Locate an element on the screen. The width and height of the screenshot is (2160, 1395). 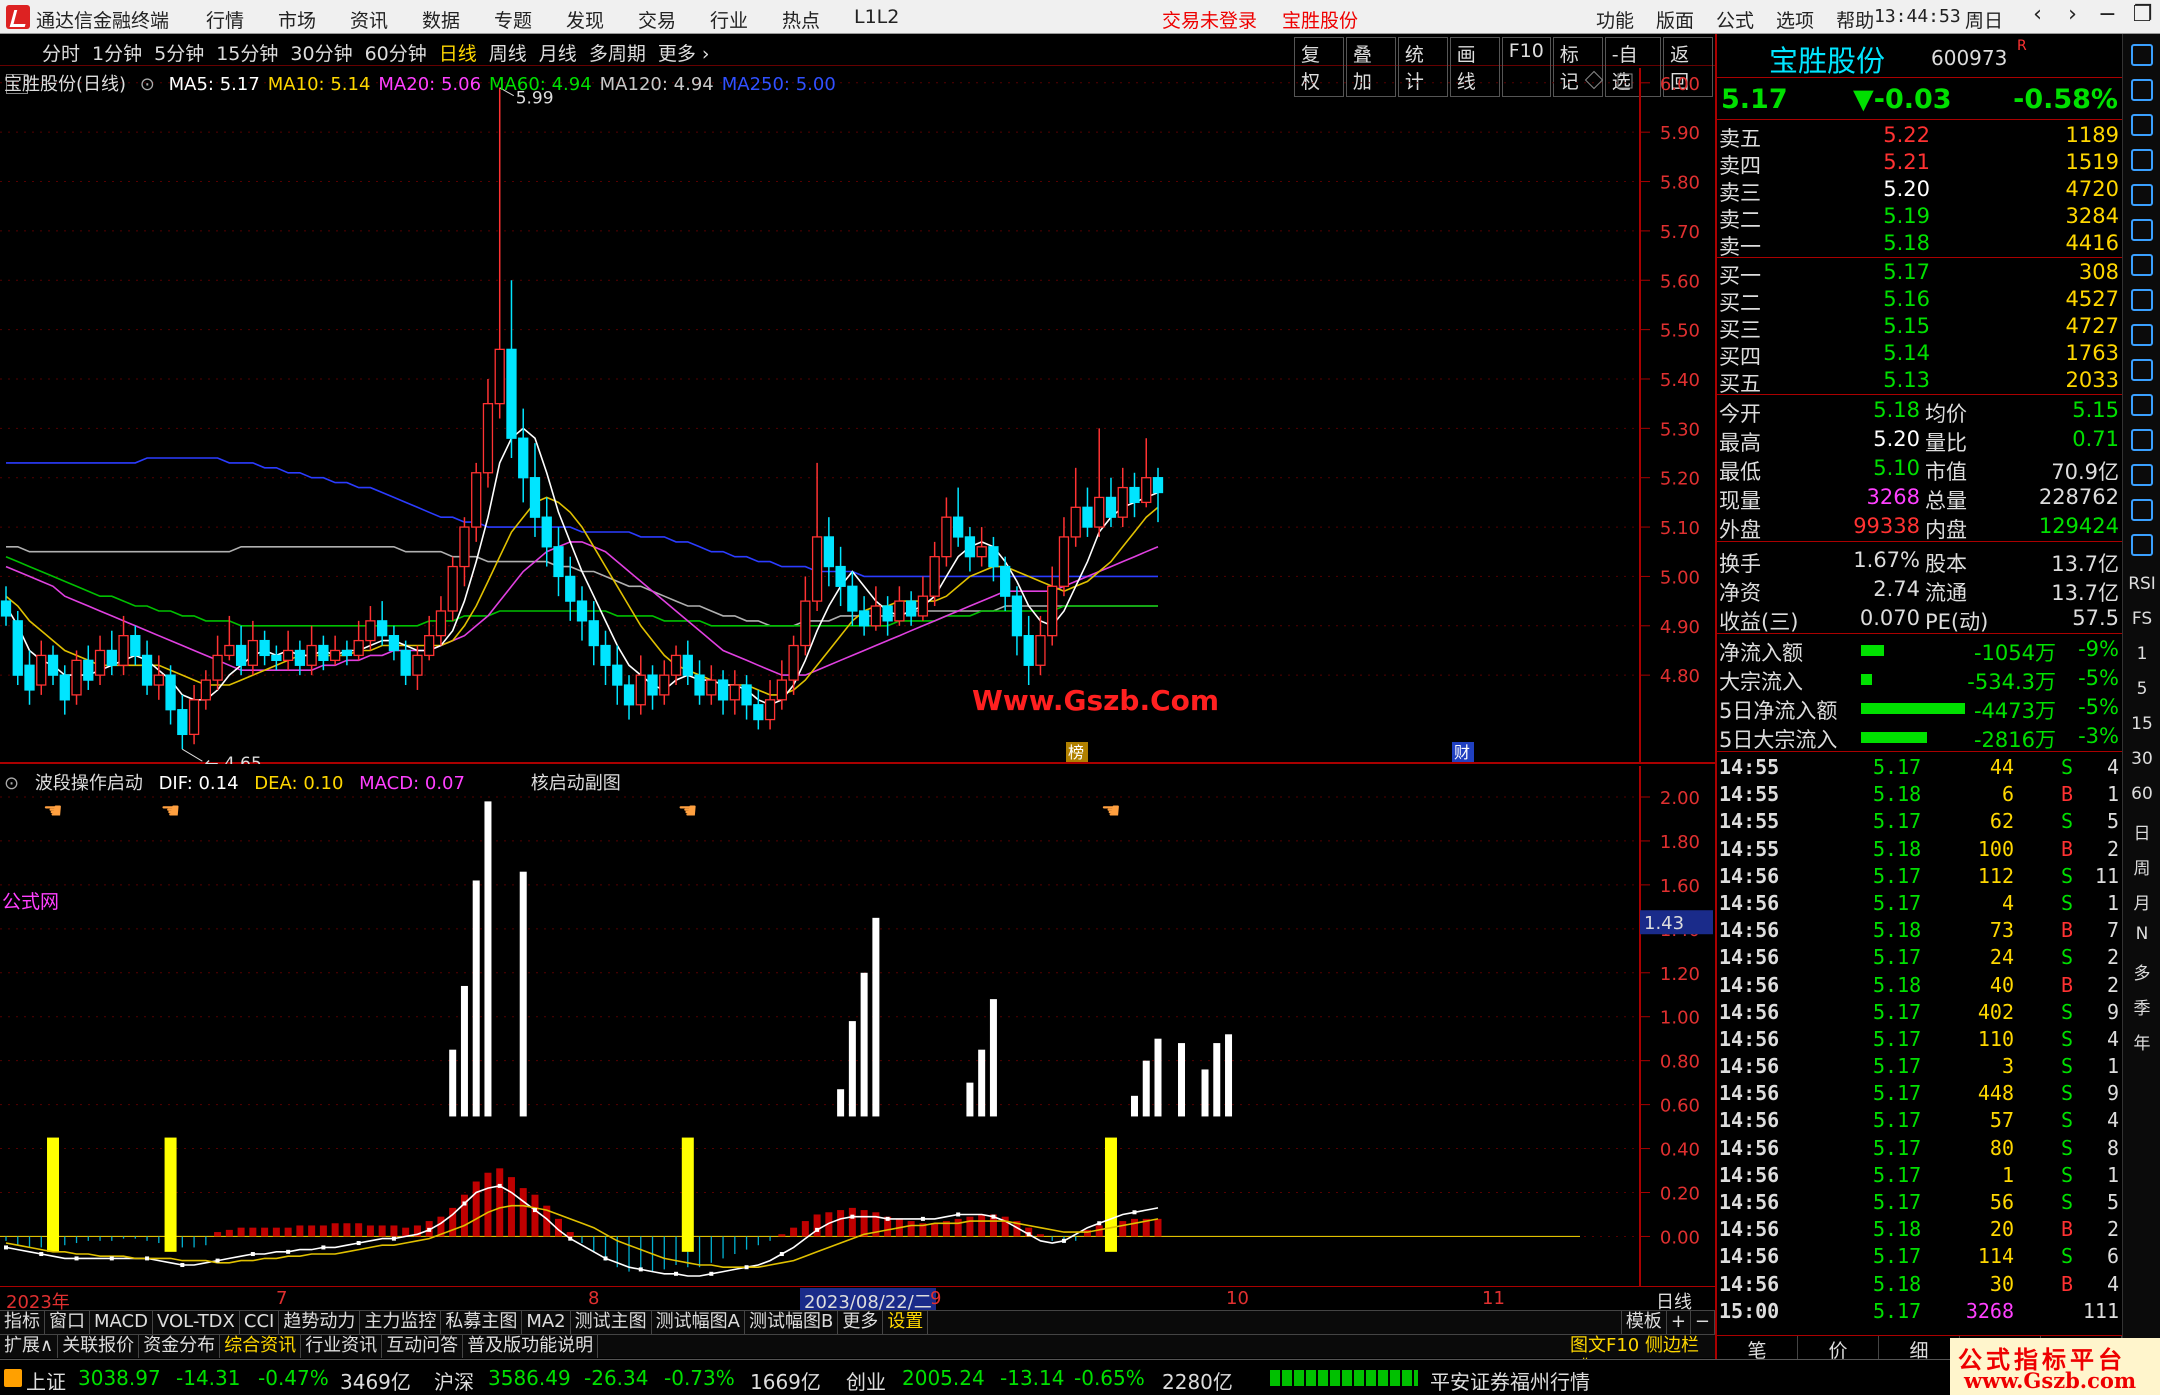
ext-tab-6: 普及版功能说明 is located at coordinates (531, 1346).